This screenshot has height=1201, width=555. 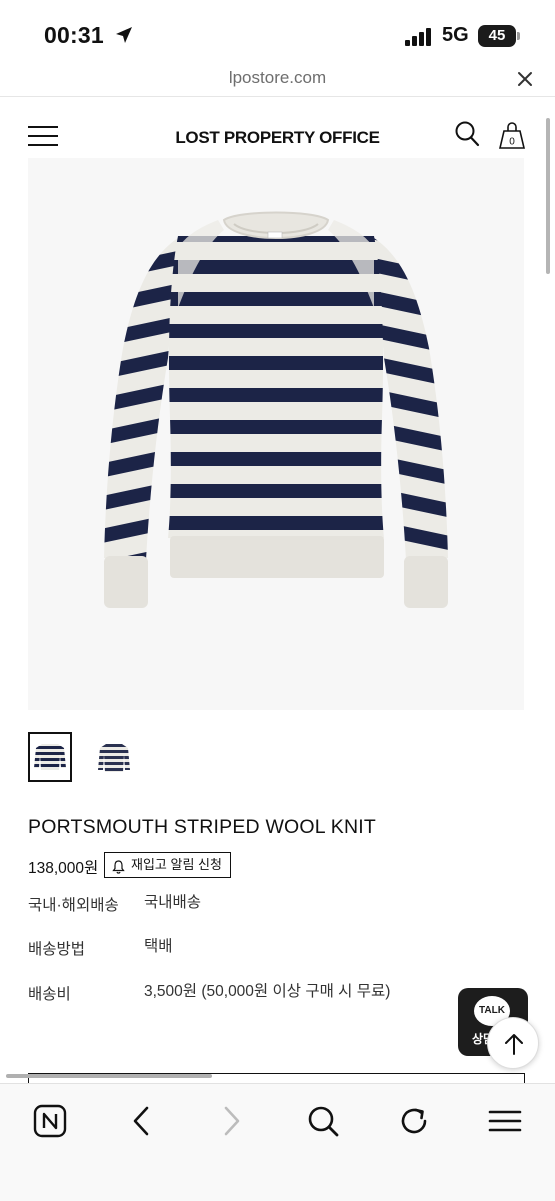 I want to click on refresh-icon, so click(x=414, y=1121).